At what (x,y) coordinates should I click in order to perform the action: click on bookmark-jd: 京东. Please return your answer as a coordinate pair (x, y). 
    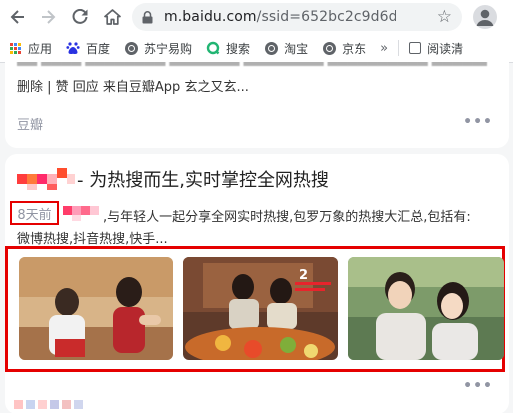
    Looking at the image, I should click on (344, 48).